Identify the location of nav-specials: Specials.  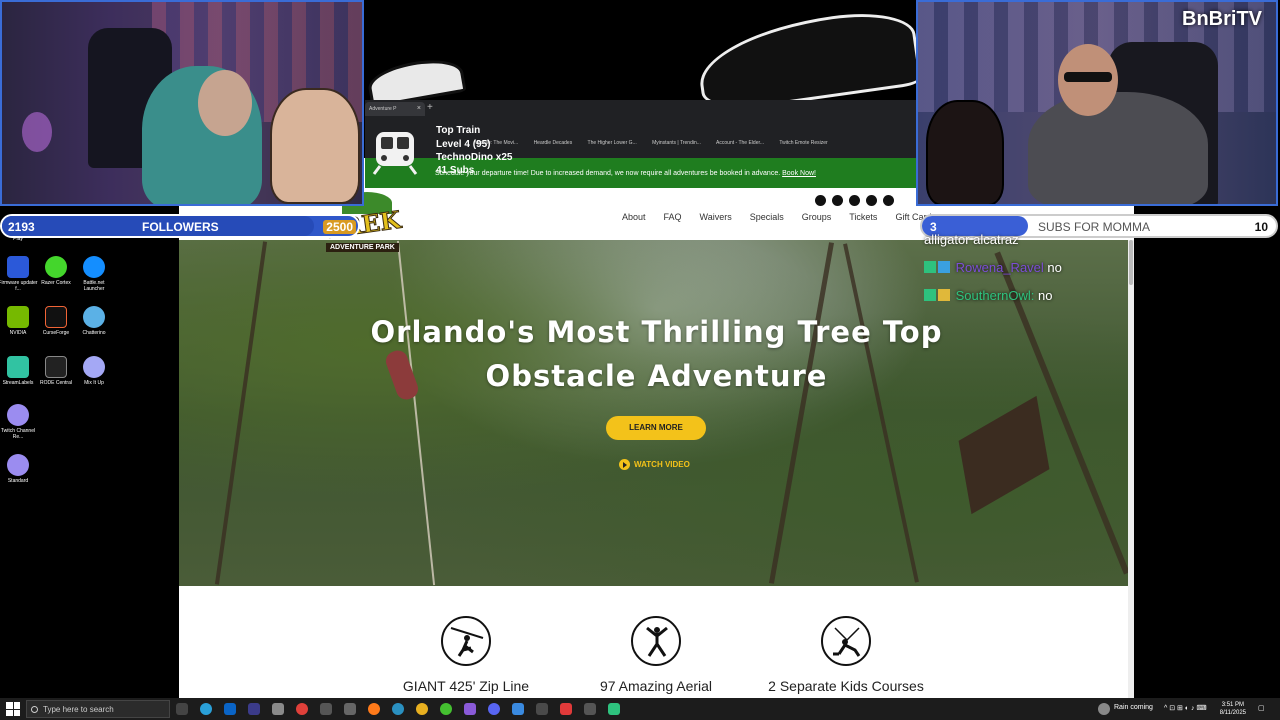
(767, 217).